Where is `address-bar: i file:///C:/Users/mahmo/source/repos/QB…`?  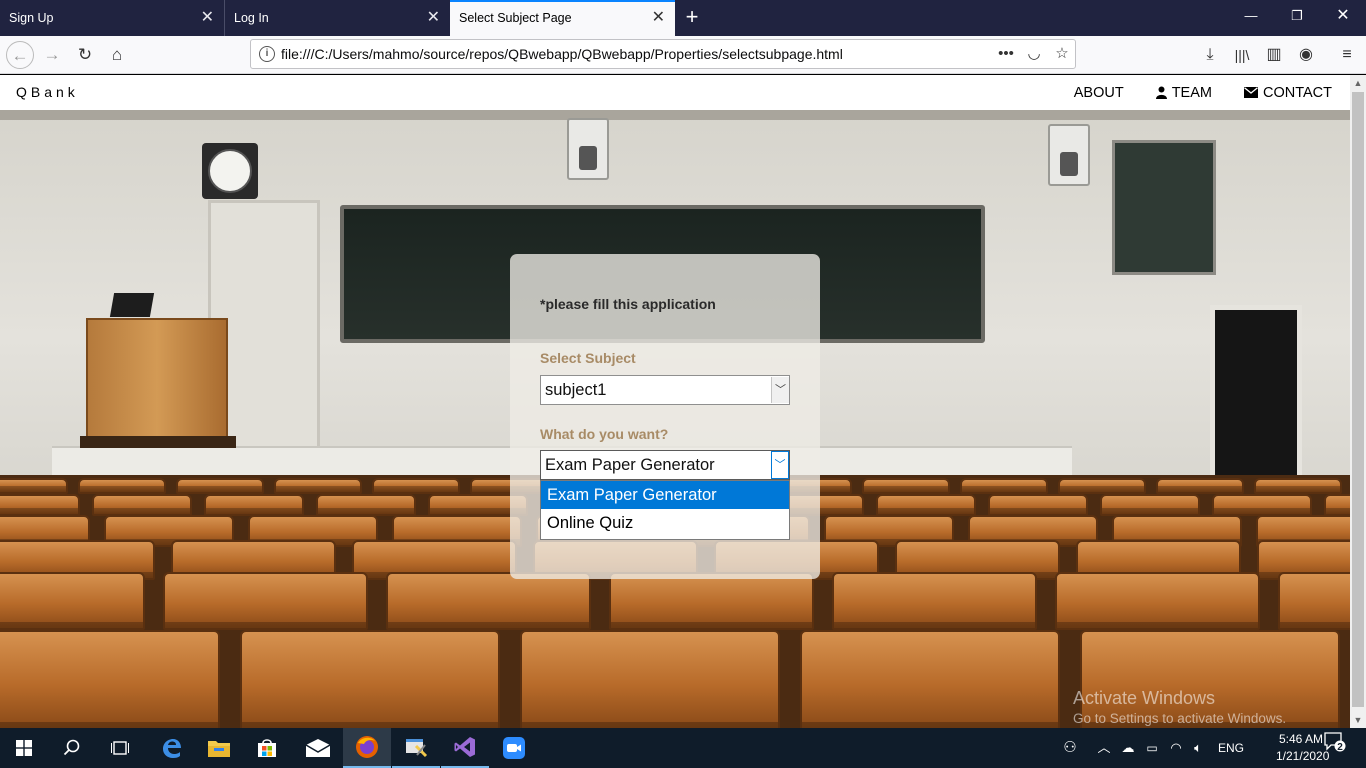 address-bar: i file:///C:/Users/mahmo/source/repos/QB… is located at coordinates (663, 54).